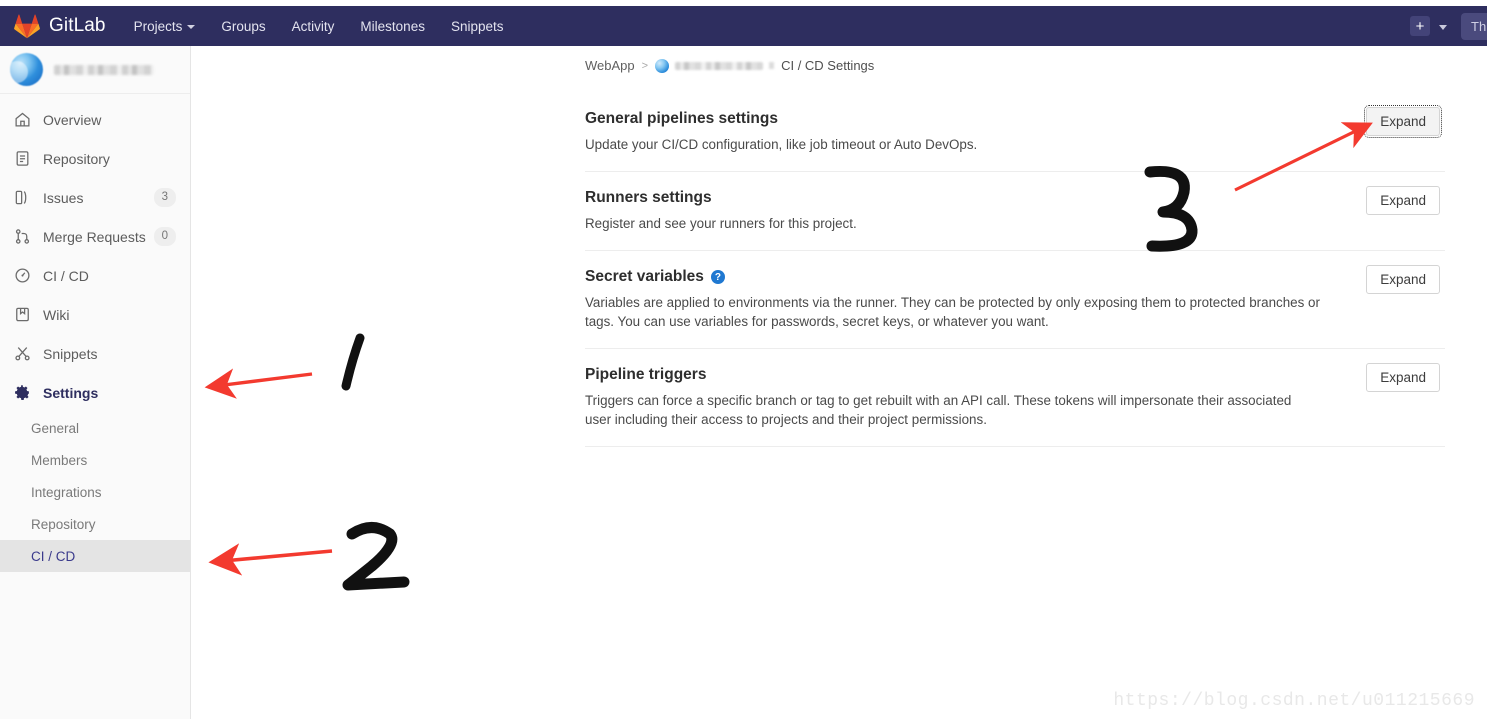 Image resolution: width=1487 pixels, height=719 pixels. I want to click on breadcrumb-project, so click(715, 65).